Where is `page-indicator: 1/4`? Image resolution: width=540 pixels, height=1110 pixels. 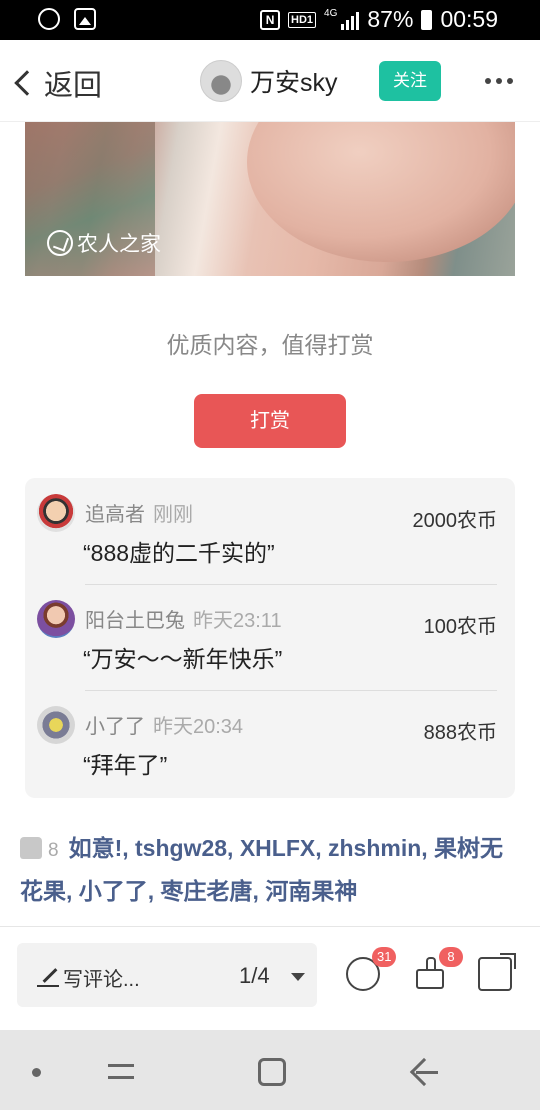
page-indicator: 1/4 is located at coordinates (254, 976).